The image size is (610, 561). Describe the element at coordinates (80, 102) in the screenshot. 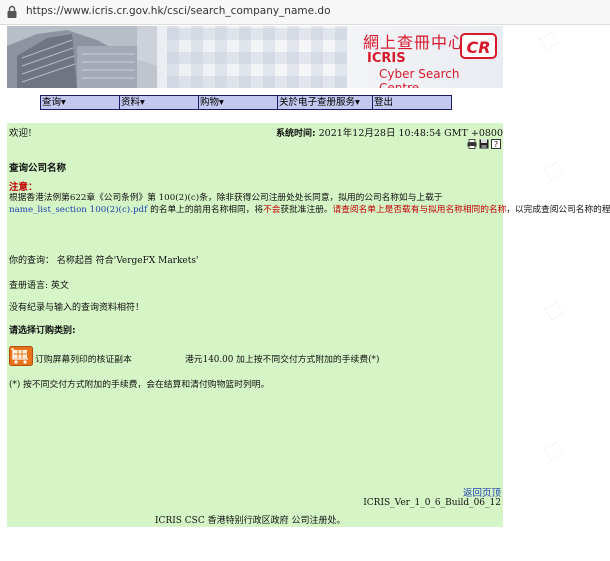

I see `menu-item-search: 查询▾` at that location.